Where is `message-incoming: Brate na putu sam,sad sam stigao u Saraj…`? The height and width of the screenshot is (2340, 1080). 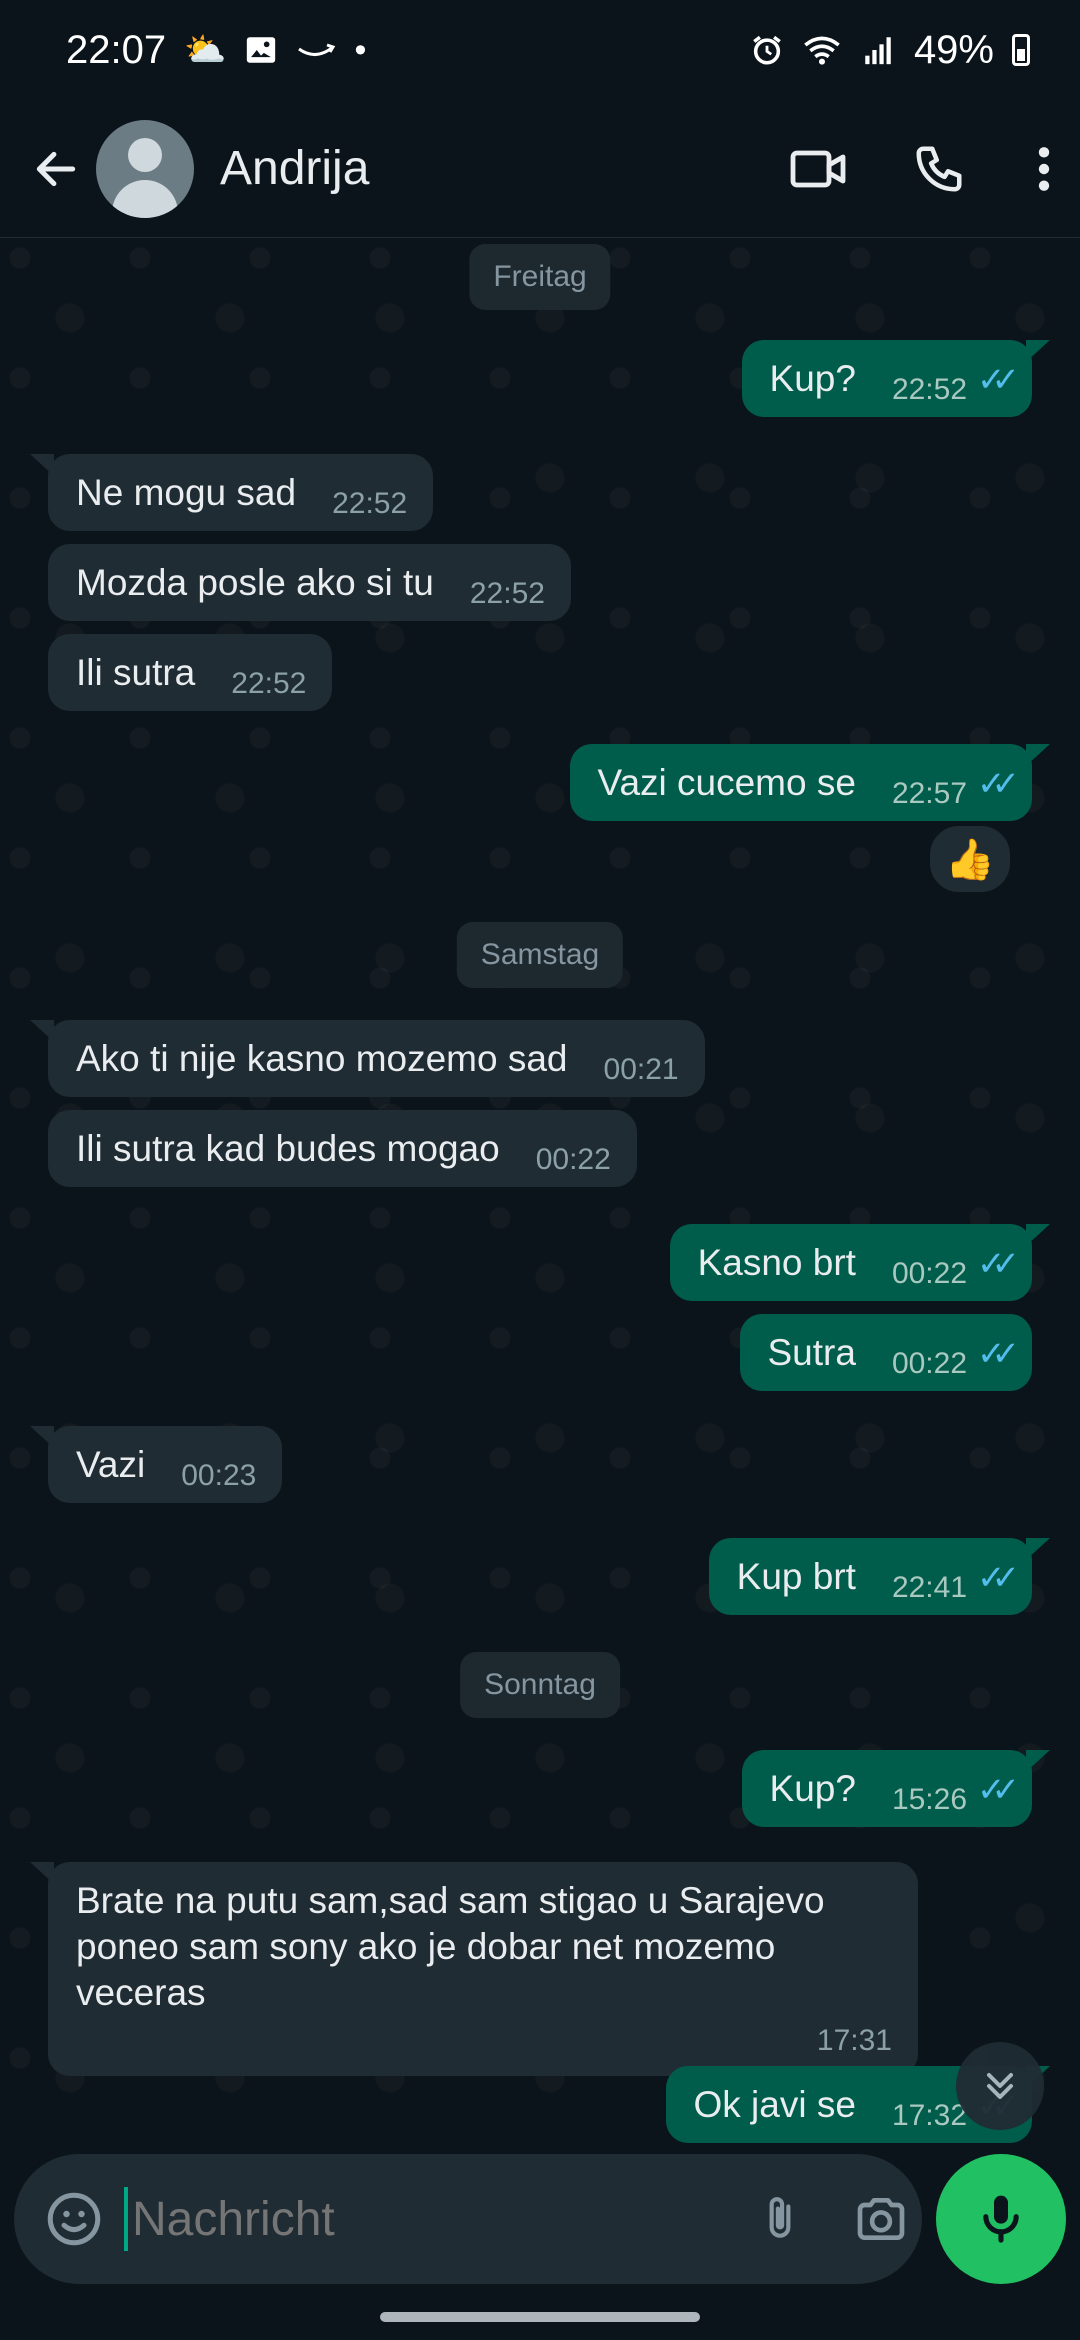
message-incoming: Brate na putu sam,sad sam stigao u Saraj… is located at coordinates (474, 1969).